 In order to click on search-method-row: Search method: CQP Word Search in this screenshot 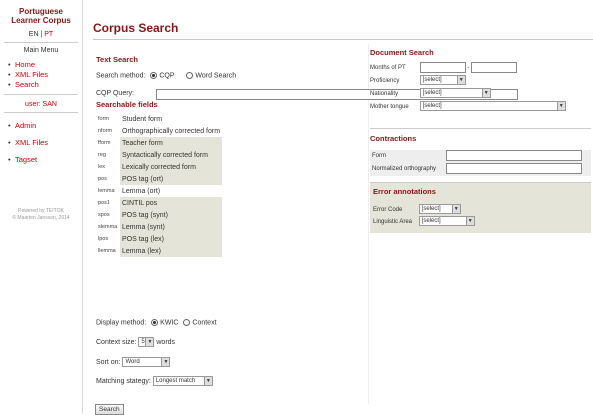, I will do `click(231, 75)`.